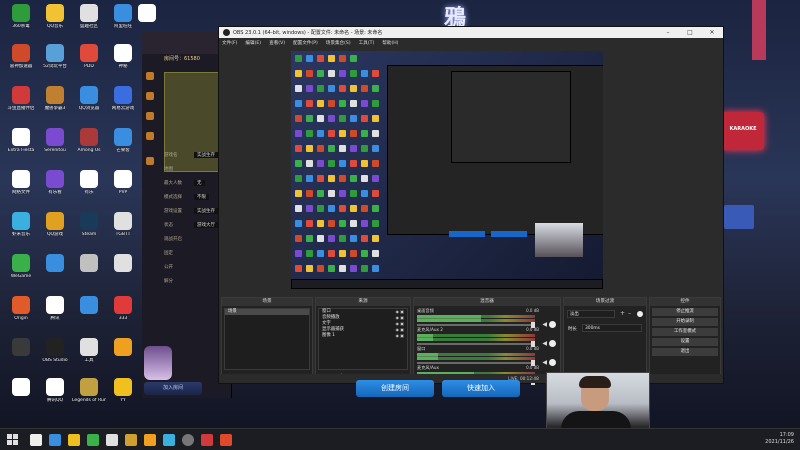 The width and height of the screenshot is (800, 450). Describe the element at coordinates (89, 224) in the screenshot. I see `desktop-icon: Steam` at that location.